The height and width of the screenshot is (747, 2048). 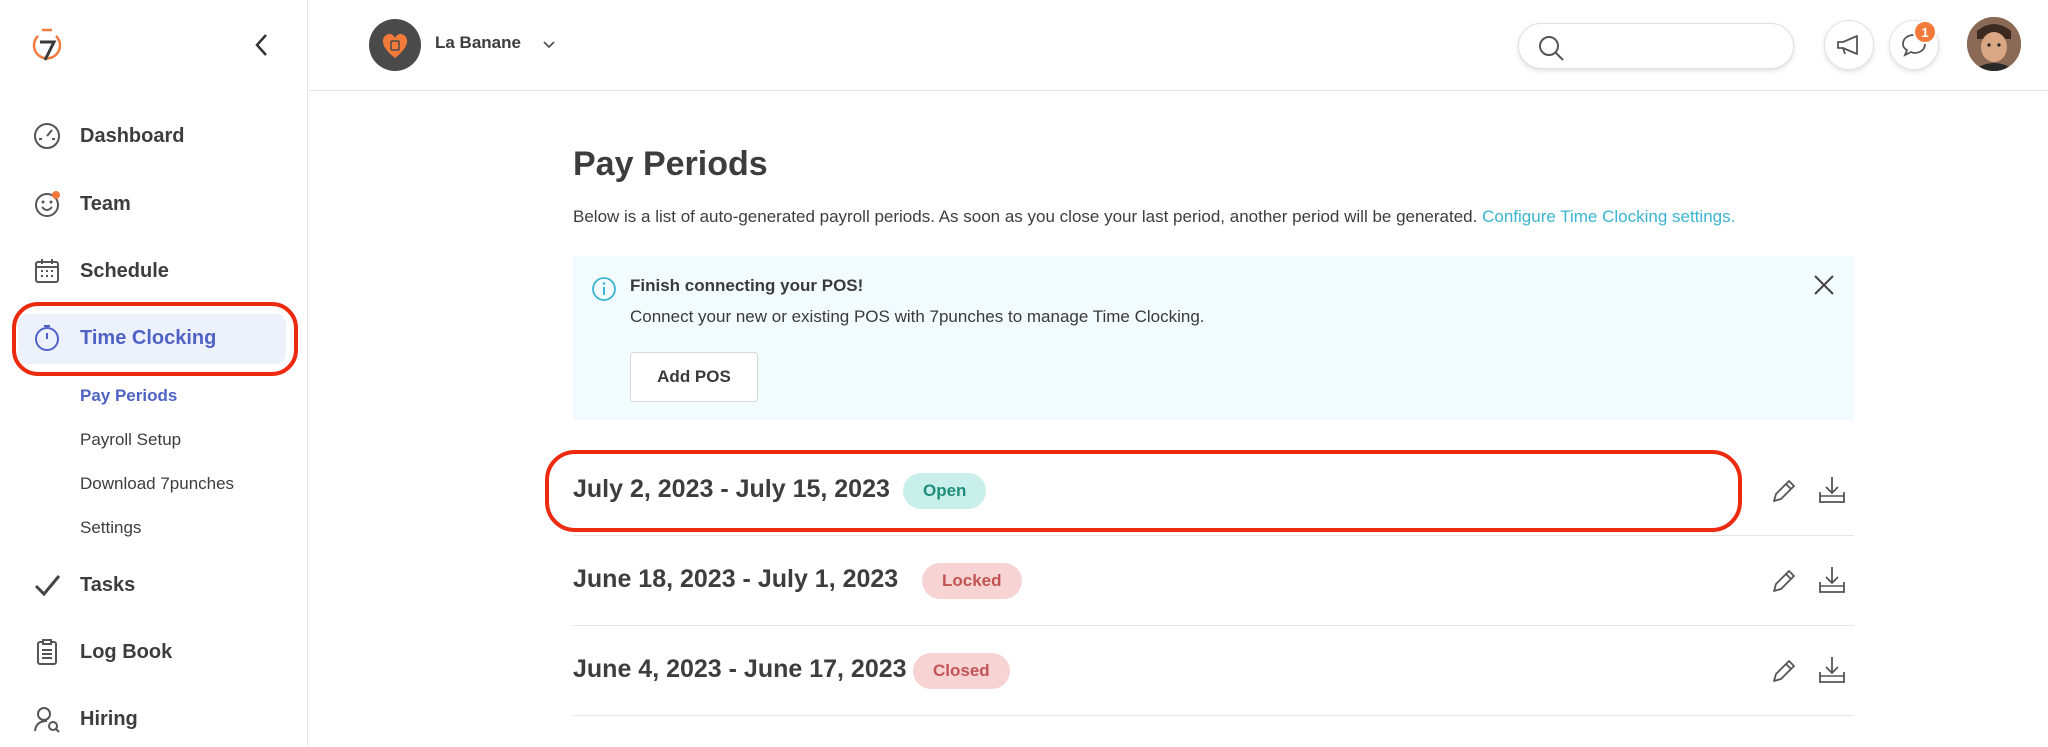 I want to click on org-name: La Banane, so click(x=478, y=43).